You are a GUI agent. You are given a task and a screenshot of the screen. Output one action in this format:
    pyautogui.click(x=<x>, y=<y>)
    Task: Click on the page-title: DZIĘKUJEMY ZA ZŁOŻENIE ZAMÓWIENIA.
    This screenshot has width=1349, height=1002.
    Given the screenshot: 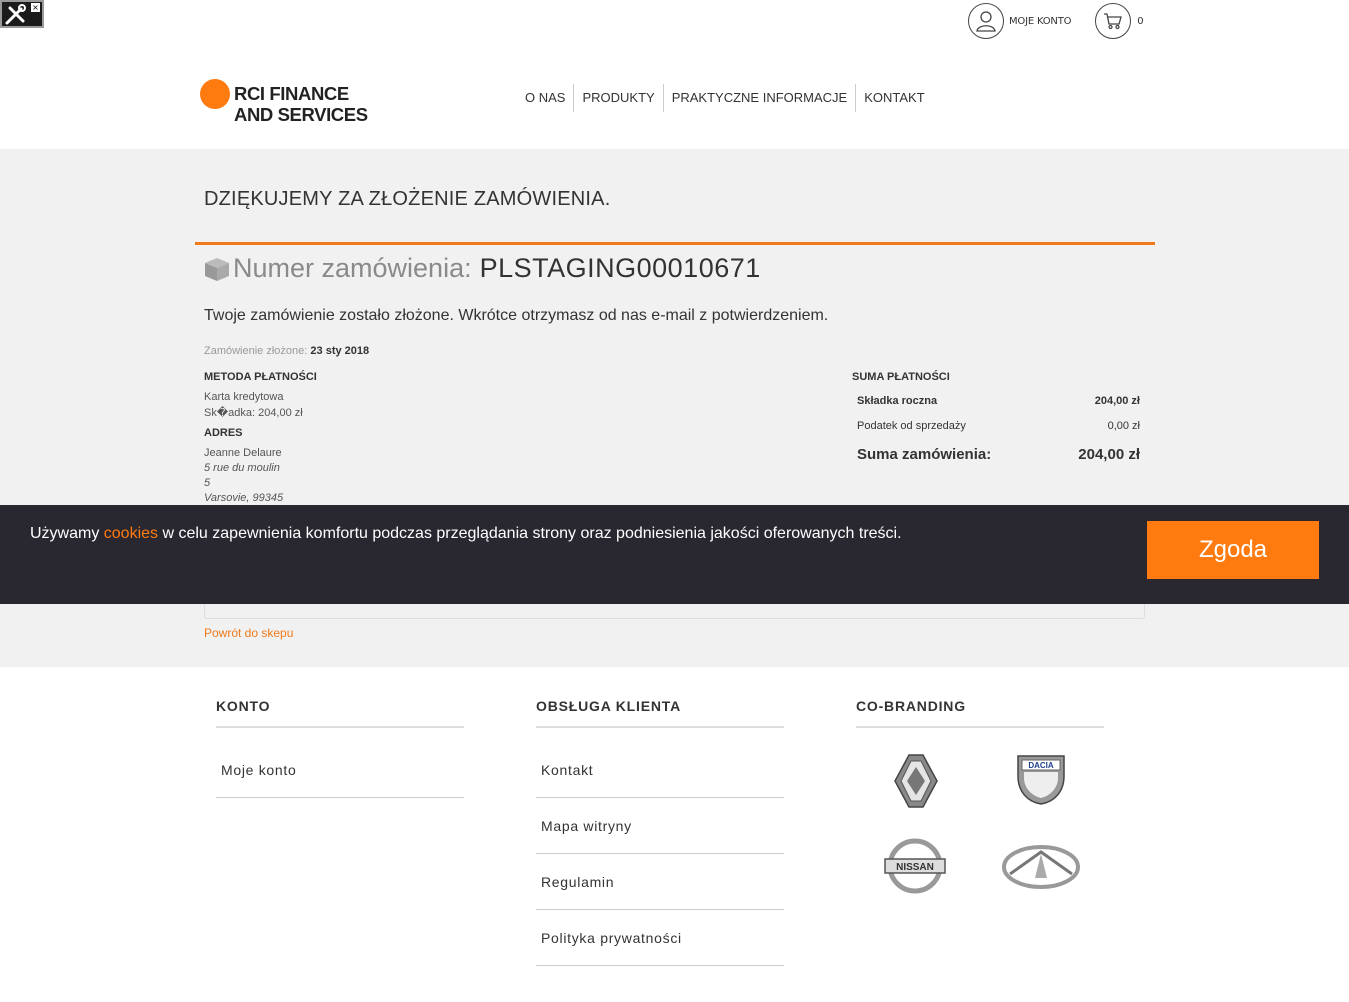 What is the action you would take?
    pyautogui.click(x=407, y=199)
    